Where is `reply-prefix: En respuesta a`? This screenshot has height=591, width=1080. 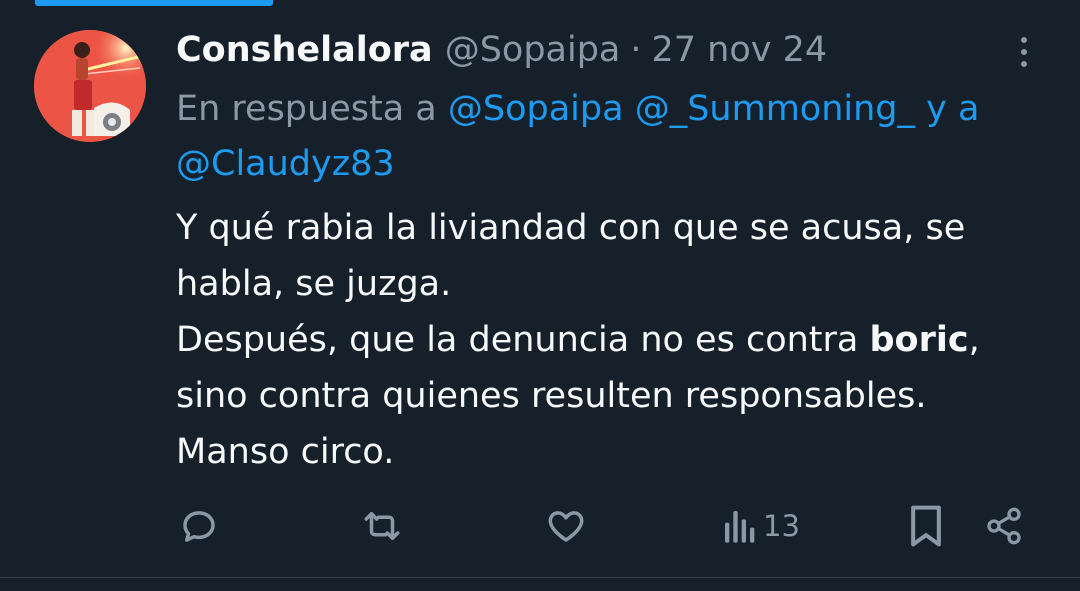 reply-prefix: En respuesta a is located at coordinates (306, 109).